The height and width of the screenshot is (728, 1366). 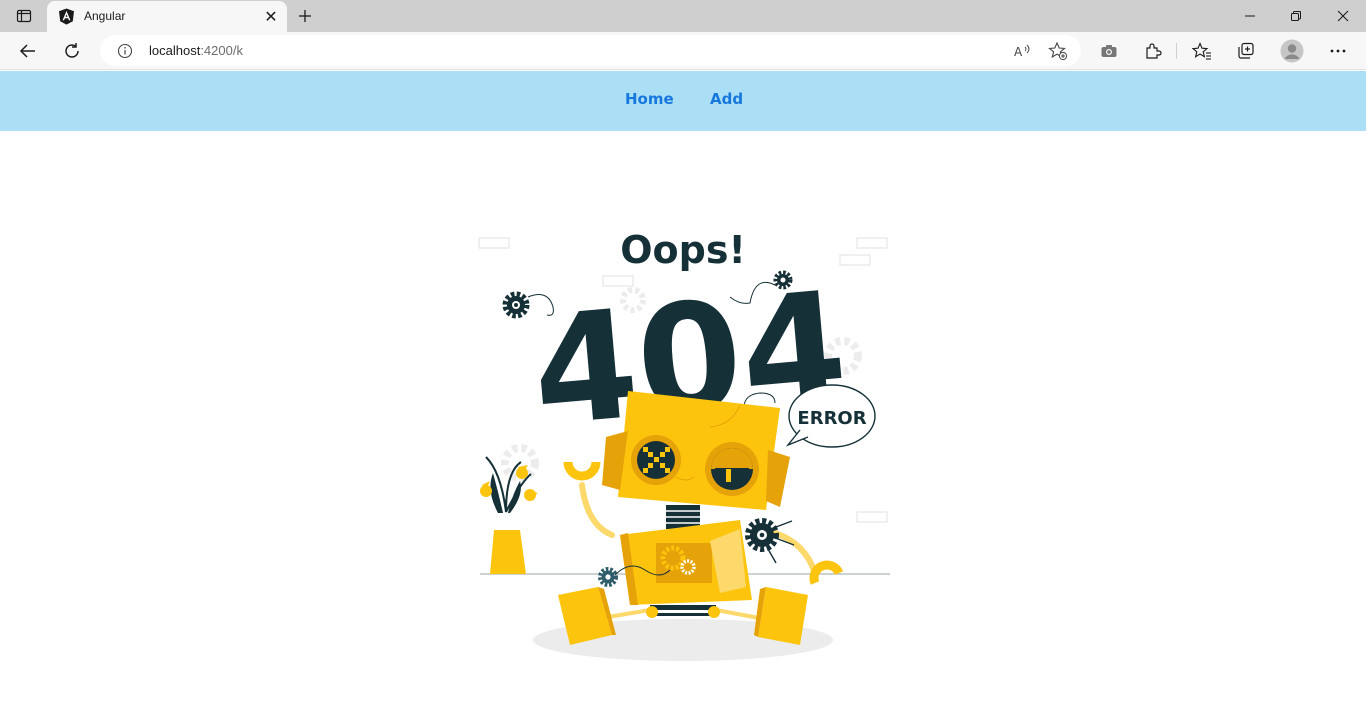 I want to click on svg-text: A, so click(x=1018, y=52).